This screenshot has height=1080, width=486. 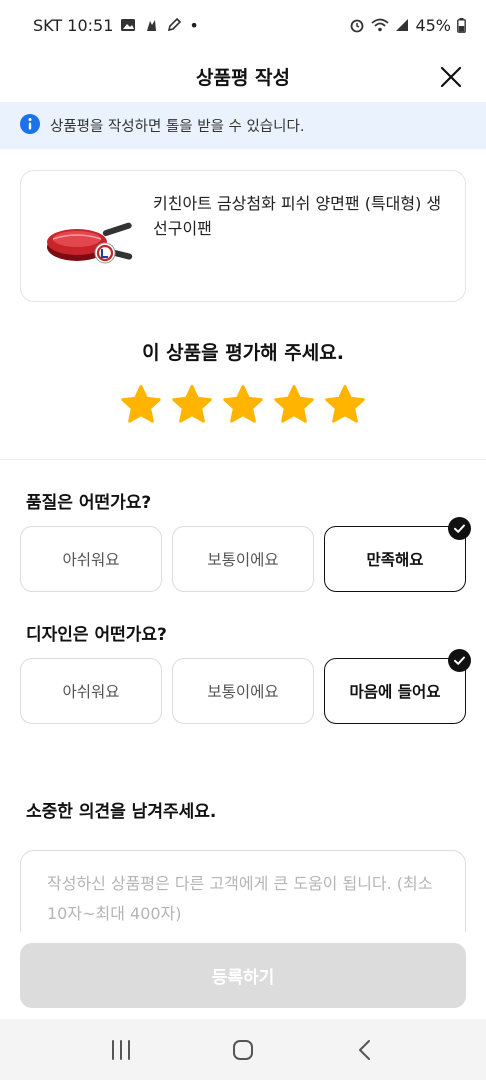 I want to click on header: 상품평 작성, so click(x=243, y=76).